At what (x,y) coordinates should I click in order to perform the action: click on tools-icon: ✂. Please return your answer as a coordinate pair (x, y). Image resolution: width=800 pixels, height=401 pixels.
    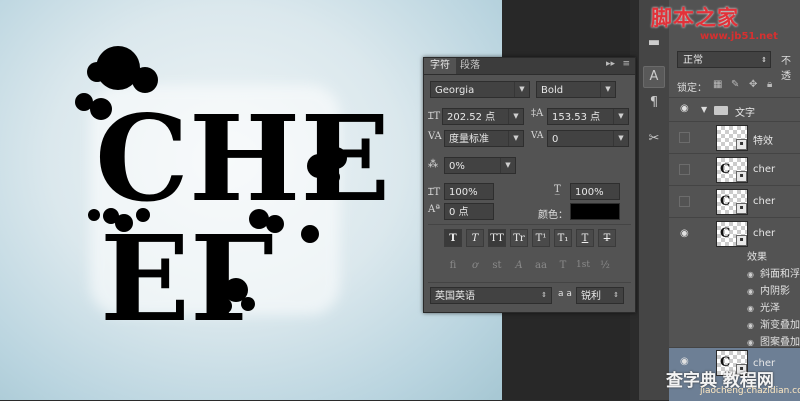
    Looking at the image, I should click on (654, 139).